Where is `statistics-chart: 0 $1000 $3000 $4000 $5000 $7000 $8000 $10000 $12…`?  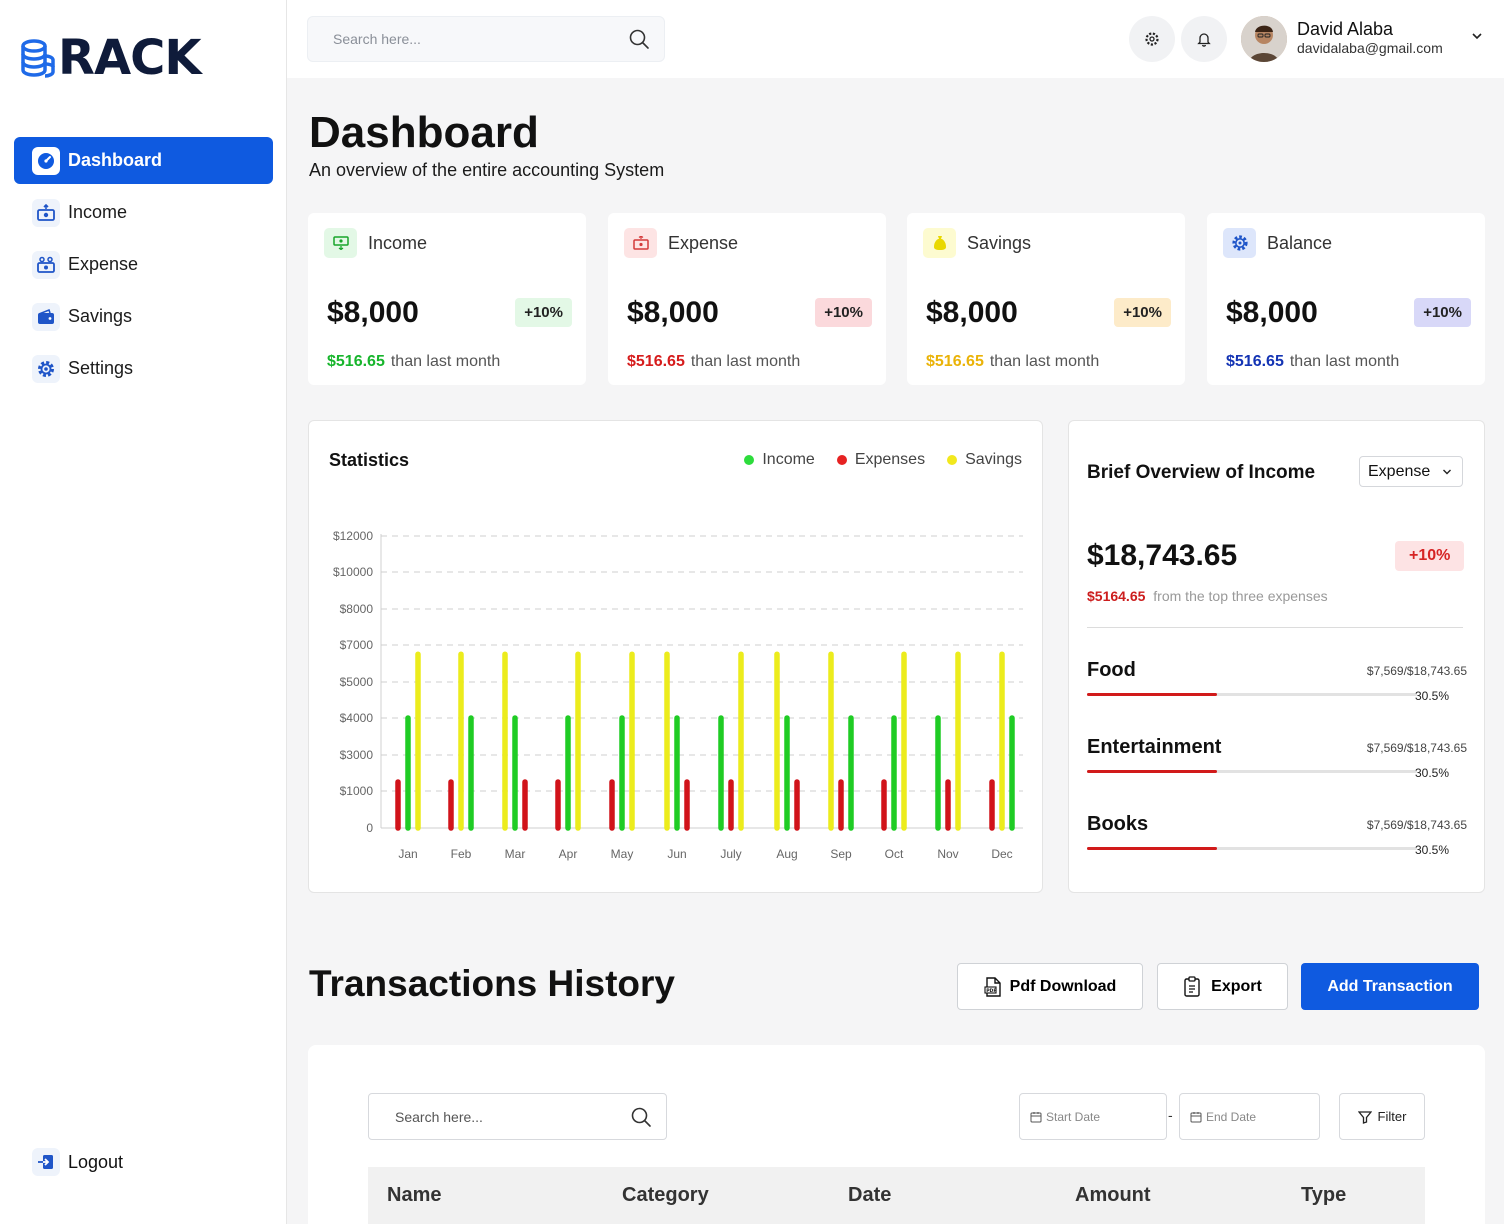
statistics-chart: 0 $1000 $3000 $4000 $5000 $7000 $8000 $10000 $12… is located at coordinates (678, 695).